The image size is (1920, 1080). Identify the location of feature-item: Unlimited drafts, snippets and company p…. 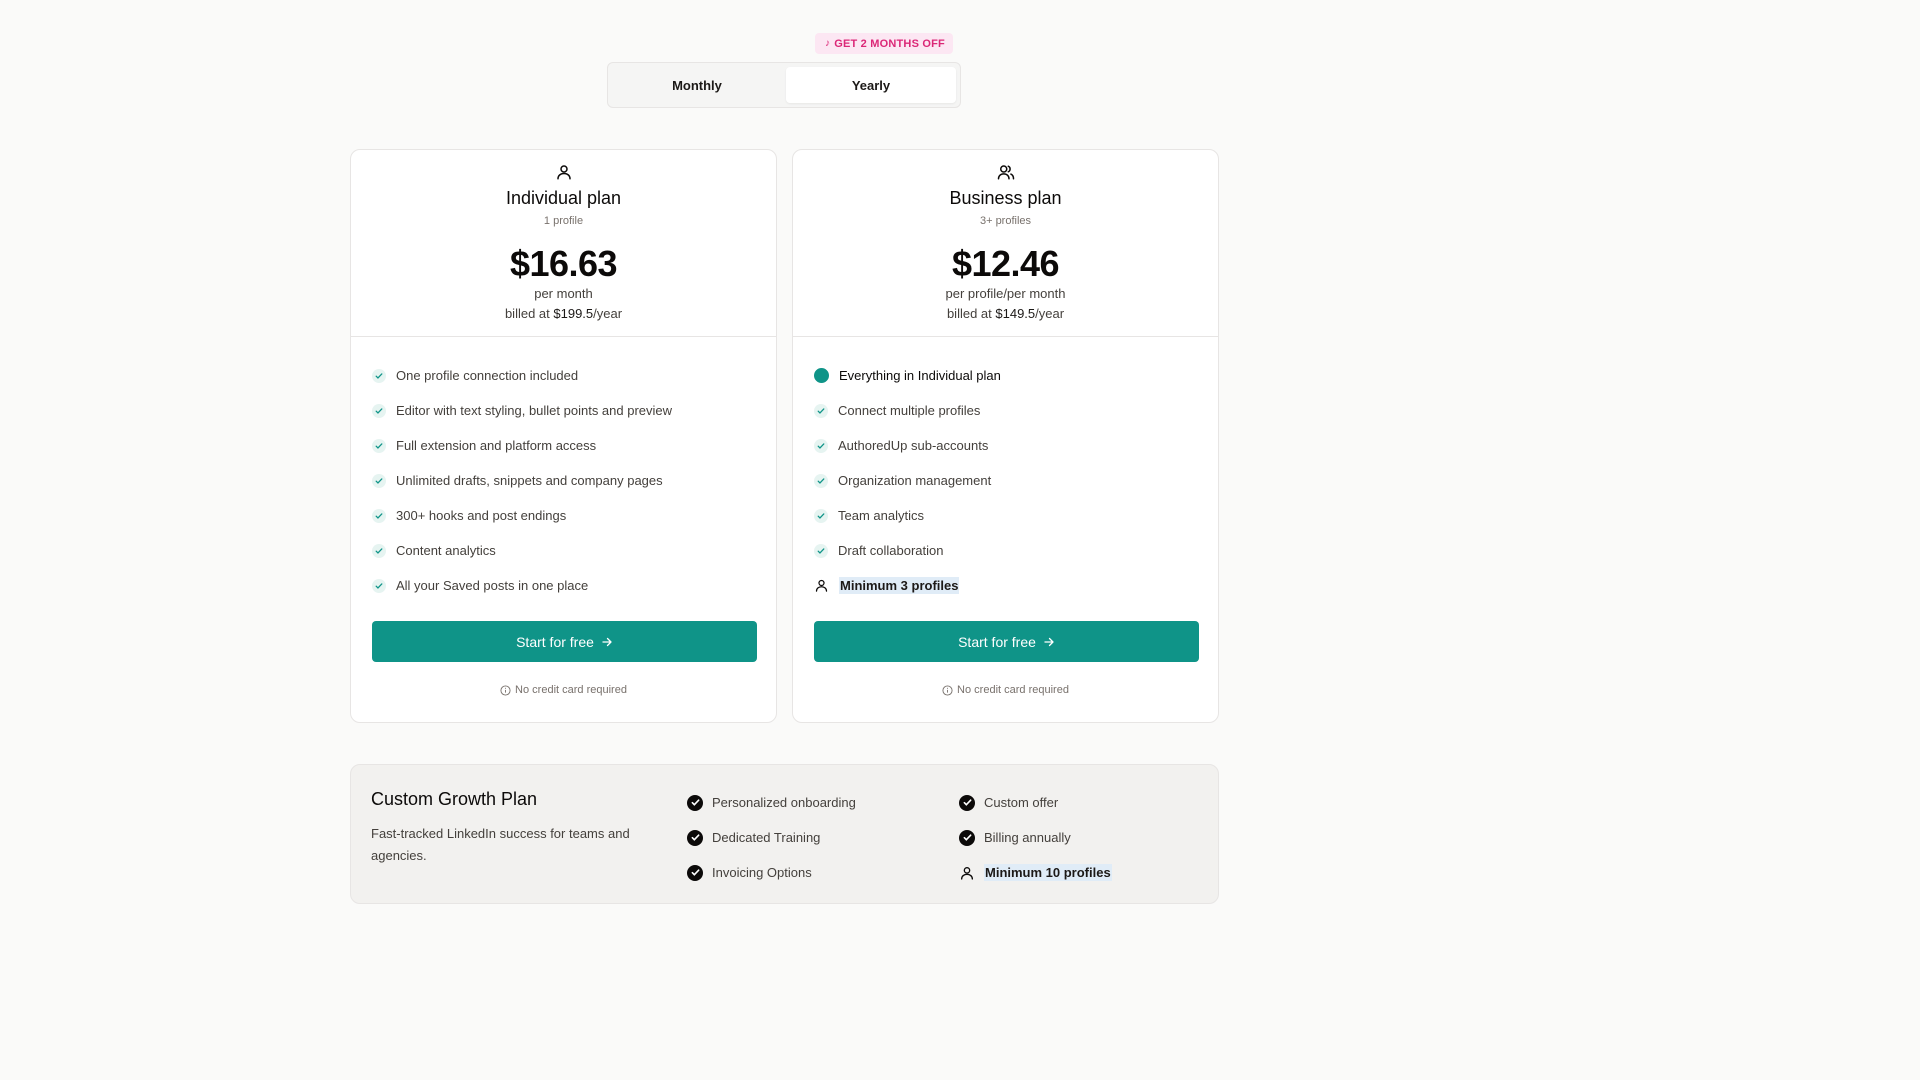
(522, 480).